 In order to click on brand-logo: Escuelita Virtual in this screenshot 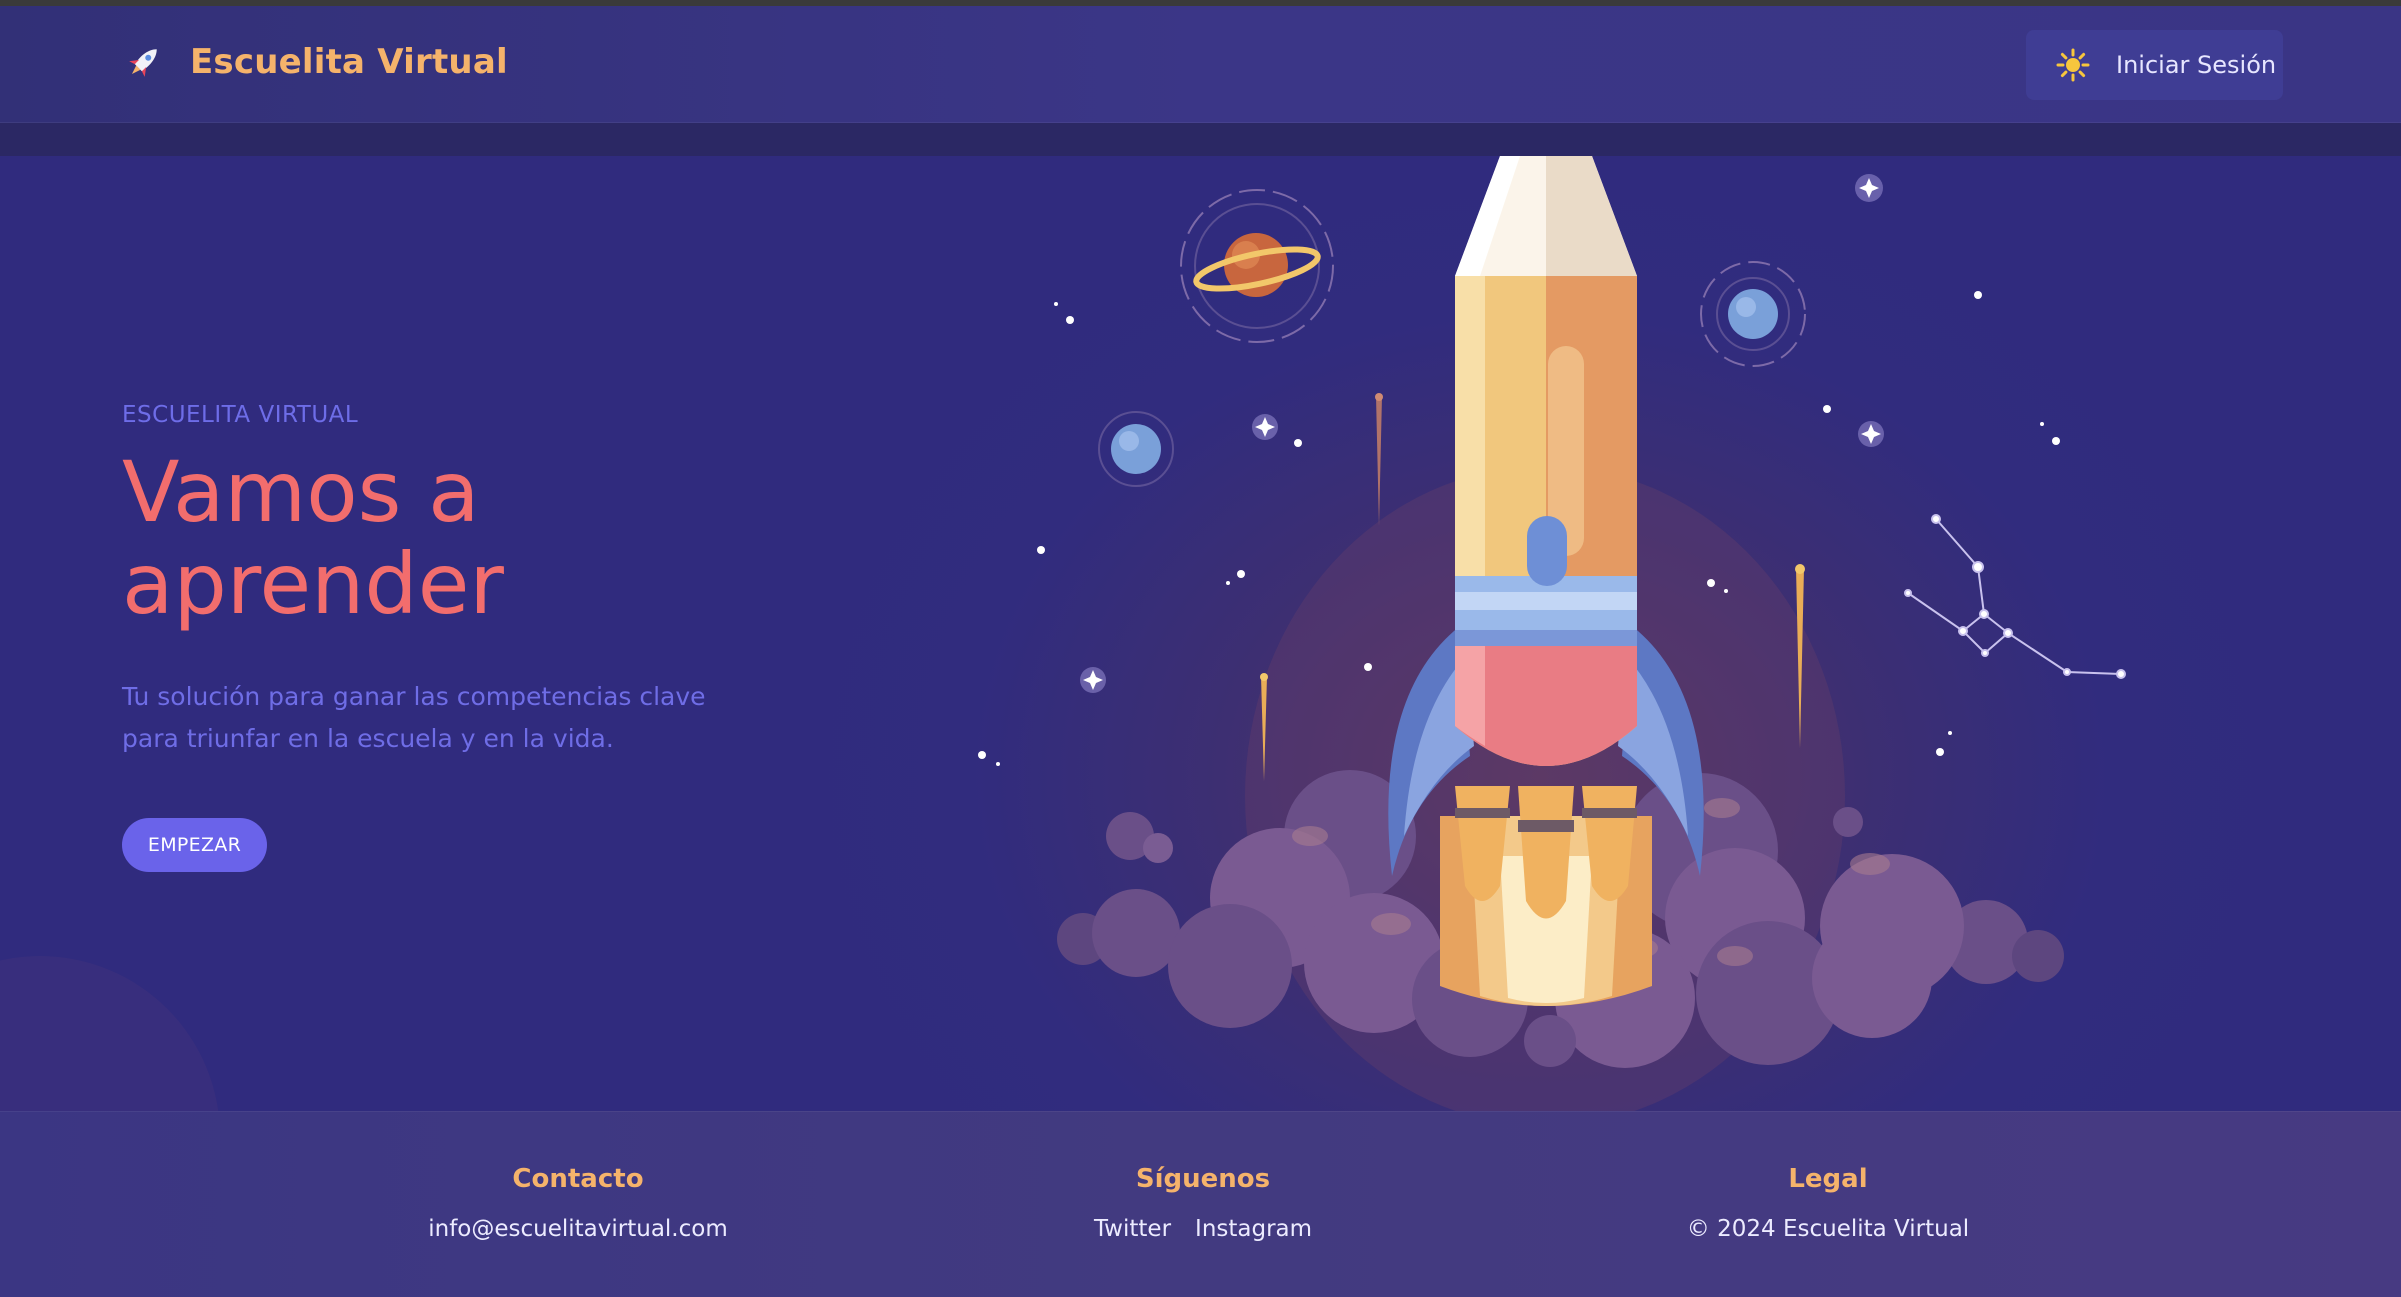, I will do `click(315, 62)`.